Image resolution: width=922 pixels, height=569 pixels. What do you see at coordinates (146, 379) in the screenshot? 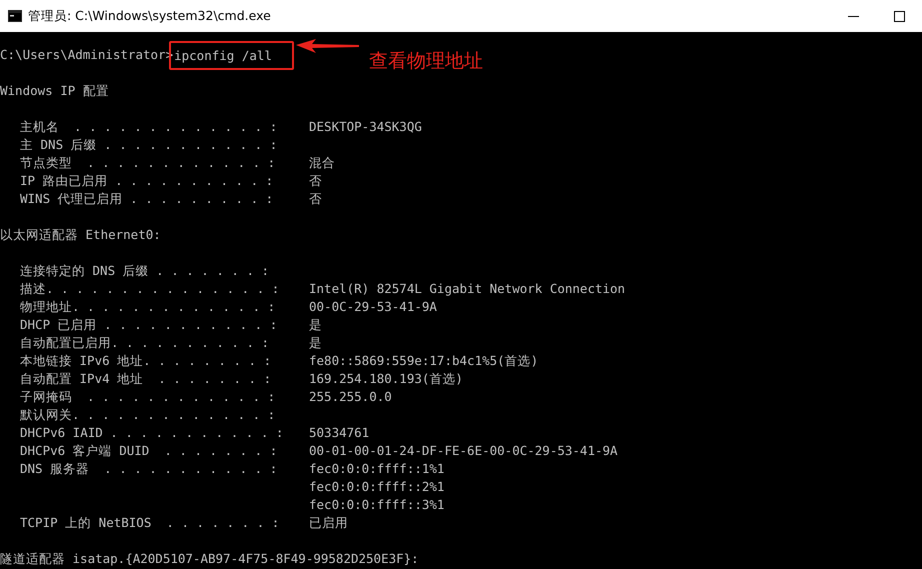
I see `field-label: 自动配置 IPv4 地址 . . . . . . . :` at bounding box center [146, 379].